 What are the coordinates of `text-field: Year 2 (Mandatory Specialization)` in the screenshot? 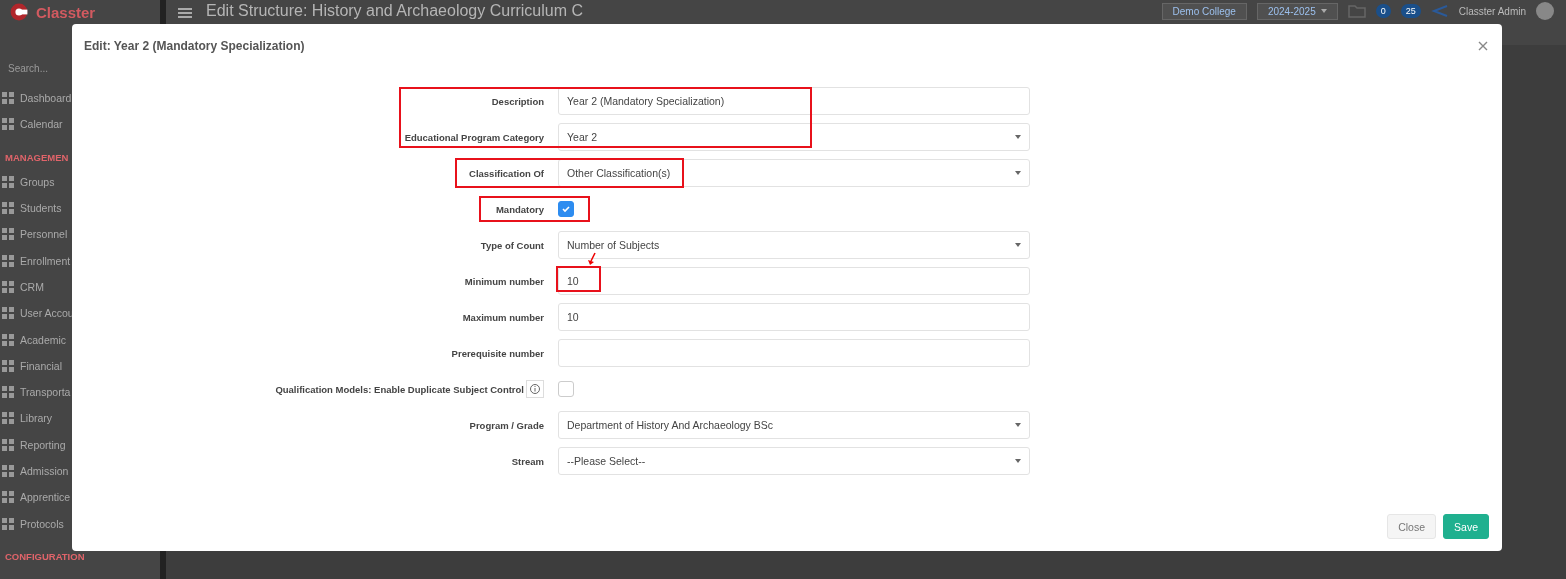 It's located at (794, 101).